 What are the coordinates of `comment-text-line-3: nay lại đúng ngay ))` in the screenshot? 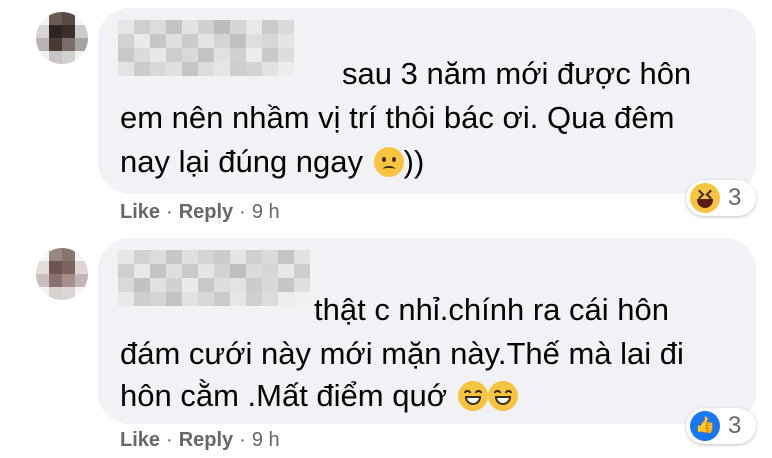 It's located at (272, 162).